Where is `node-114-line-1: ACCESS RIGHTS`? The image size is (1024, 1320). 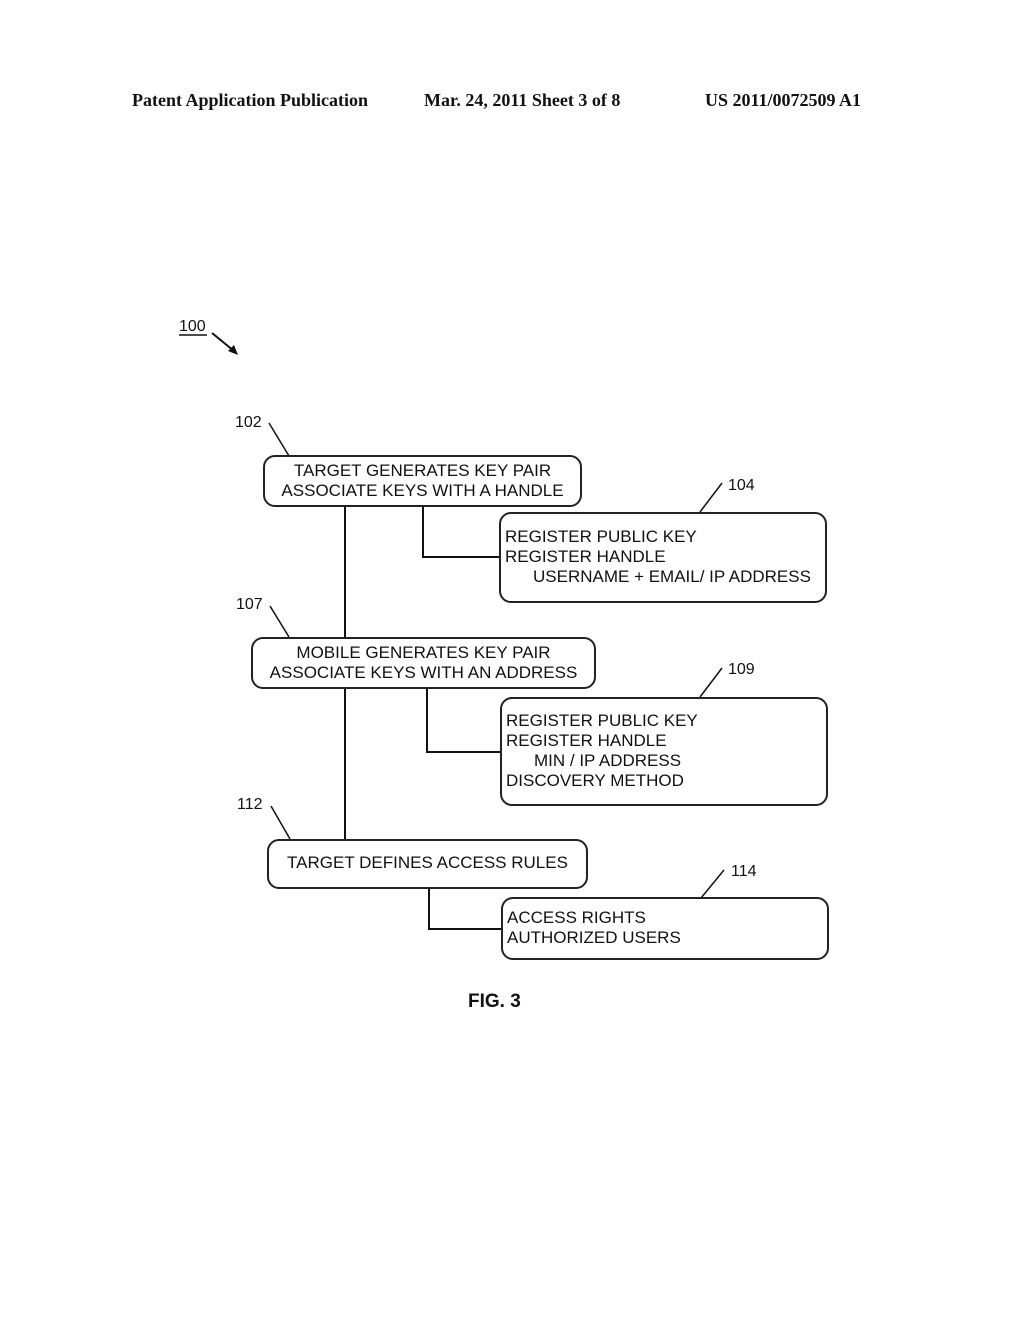 node-114-line-1: ACCESS RIGHTS is located at coordinates (576, 917).